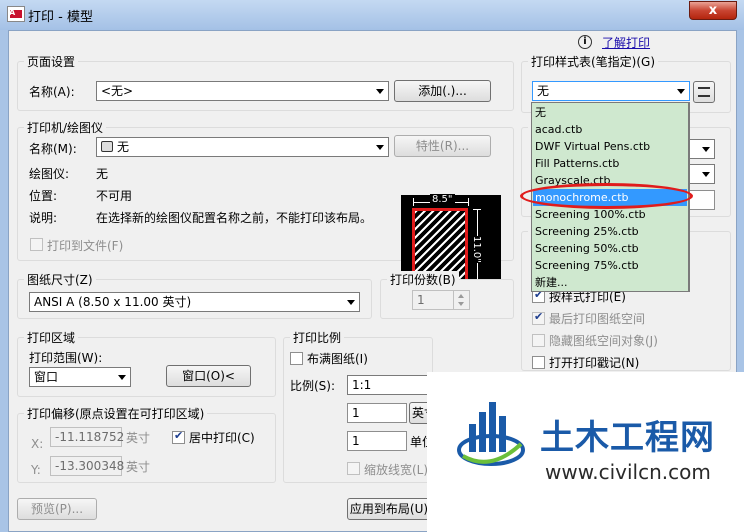 Image resolution: width=744 pixels, height=532 pixels. What do you see at coordinates (242, 147) in the screenshot?
I see `plotter-name-combo: 无` at bounding box center [242, 147].